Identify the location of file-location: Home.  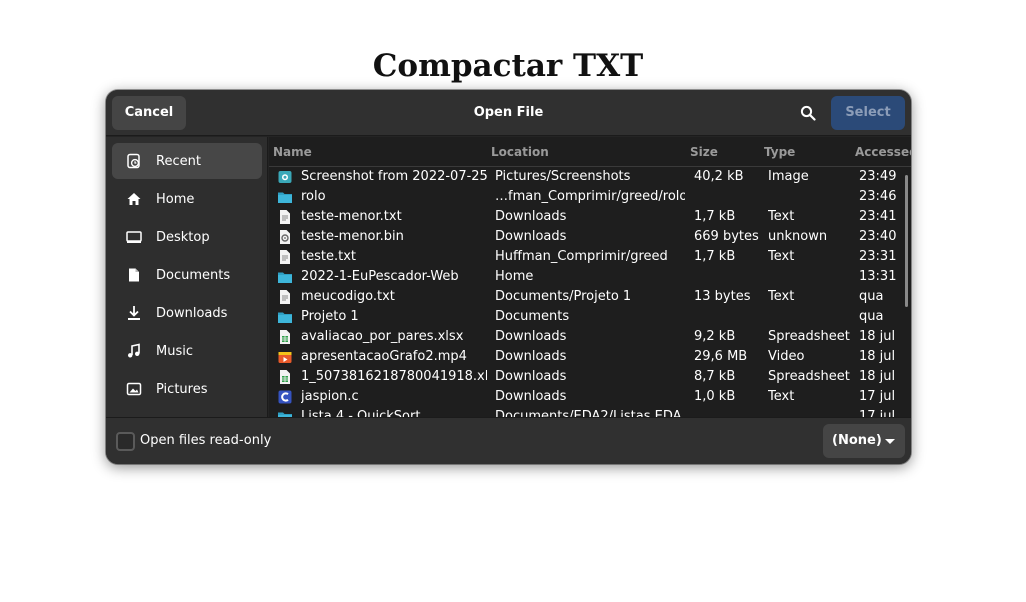
(514, 276).